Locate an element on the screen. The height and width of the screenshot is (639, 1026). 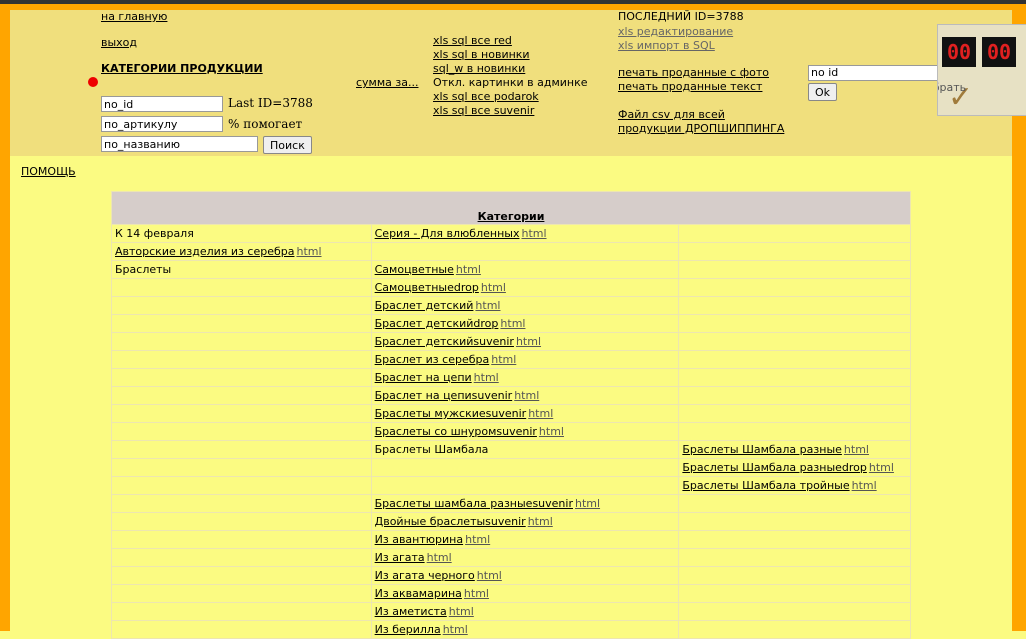
table-row: Самоцветныеdrop html is located at coordinates (511, 287).